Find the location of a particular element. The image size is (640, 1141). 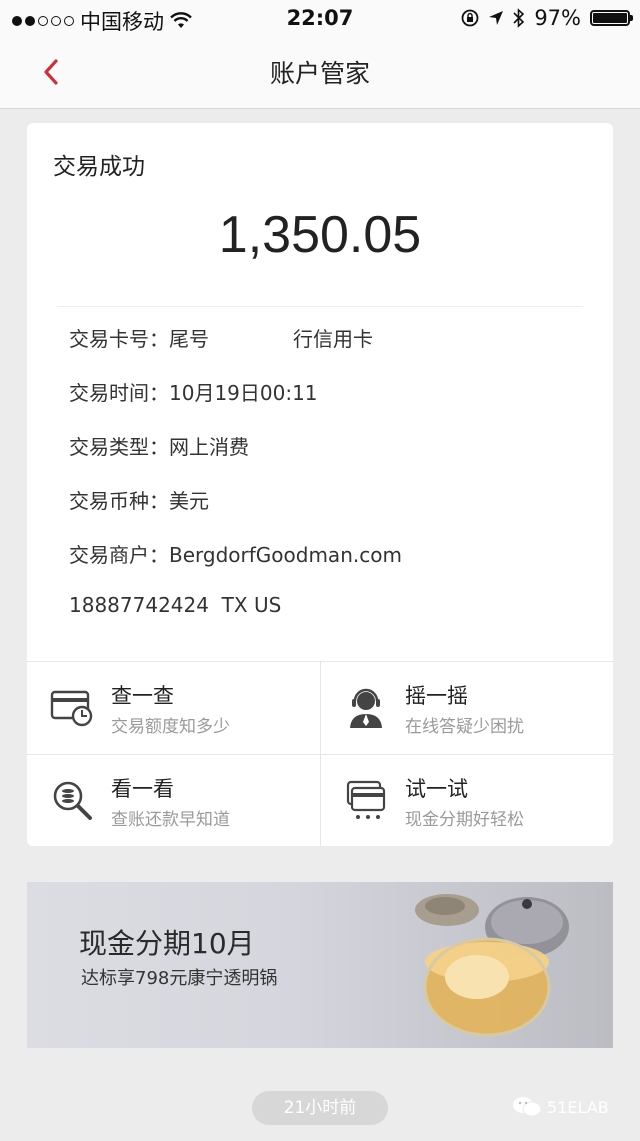

battery-percent: 97% is located at coordinates (557, 18).